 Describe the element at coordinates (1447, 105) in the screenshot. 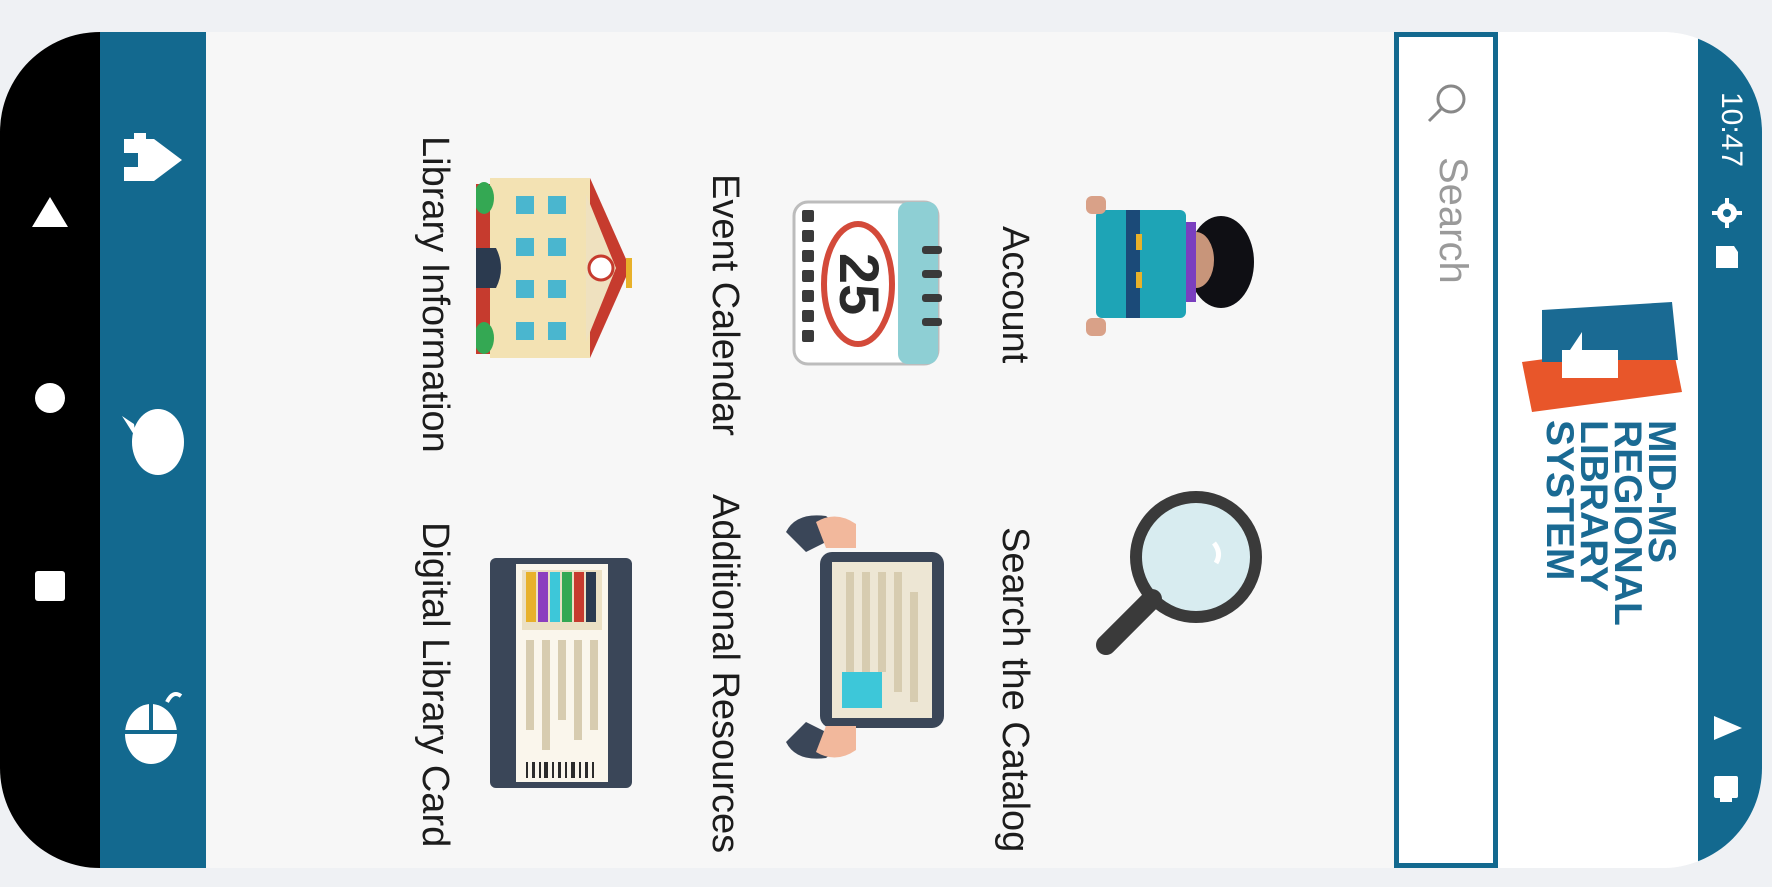

I see `search-icon` at that location.